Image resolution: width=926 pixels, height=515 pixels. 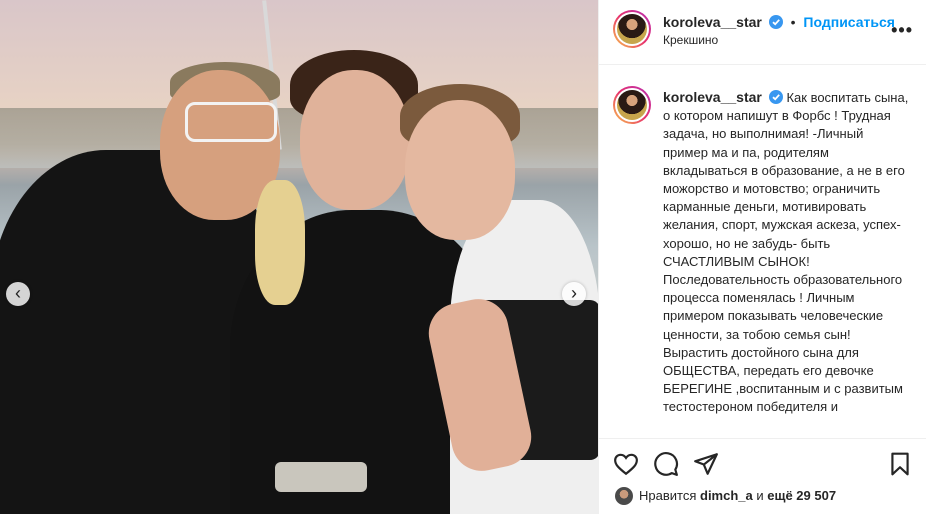 What do you see at coordinates (321, 477) in the screenshot?
I see `photo-phone` at bounding box center [321, 477].